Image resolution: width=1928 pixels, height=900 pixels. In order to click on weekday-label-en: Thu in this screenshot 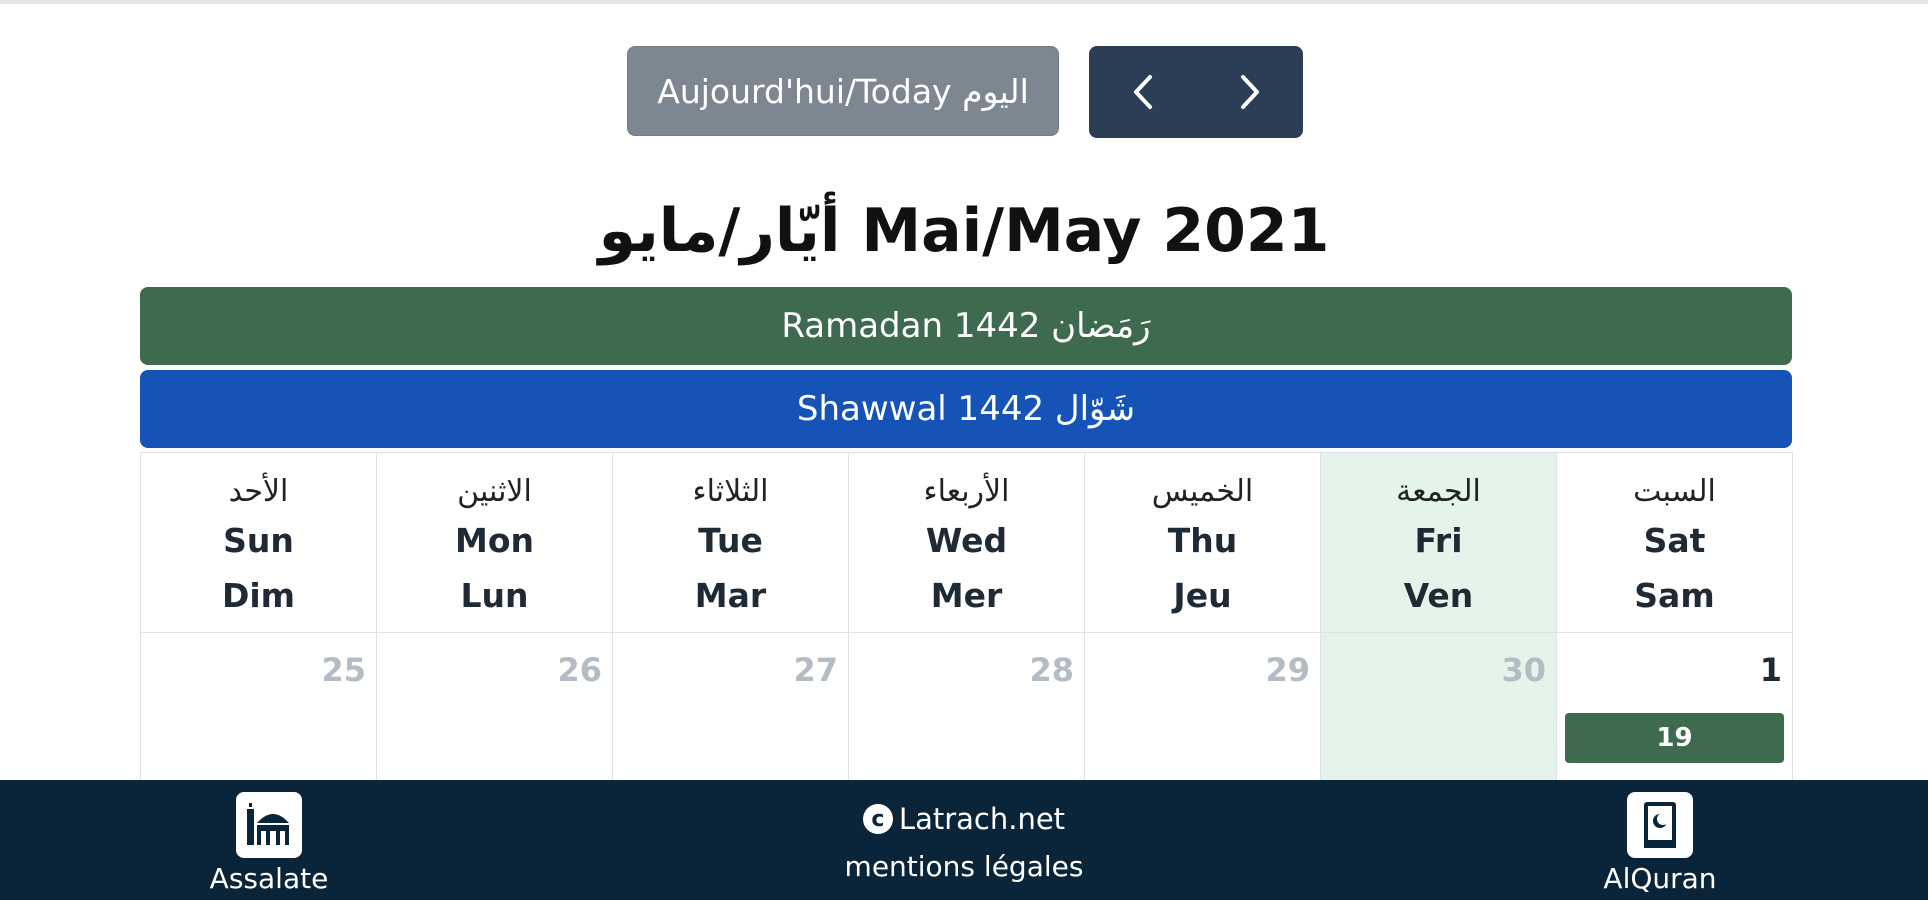, I will do `click(1202, 540)`.